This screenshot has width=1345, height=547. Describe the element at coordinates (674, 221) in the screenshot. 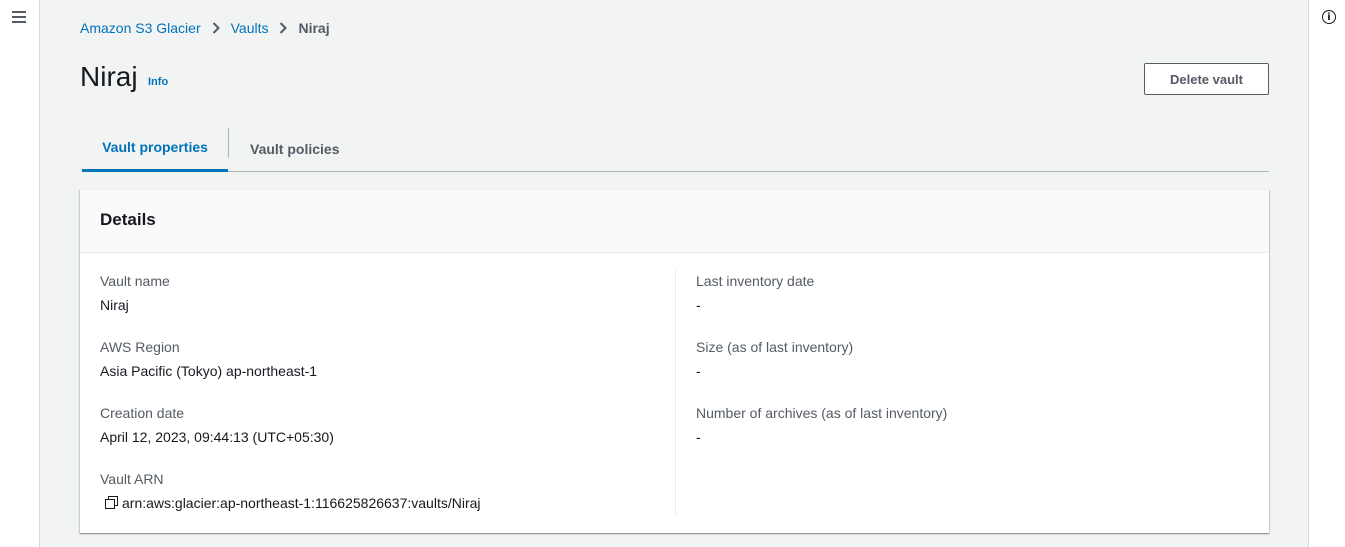

I see `details-title: Details` at that location.